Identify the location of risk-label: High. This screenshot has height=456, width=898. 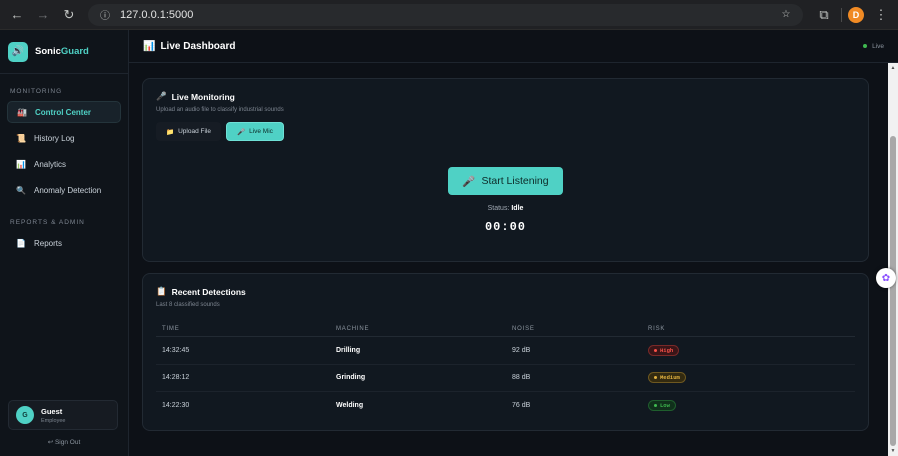
(667, 350).